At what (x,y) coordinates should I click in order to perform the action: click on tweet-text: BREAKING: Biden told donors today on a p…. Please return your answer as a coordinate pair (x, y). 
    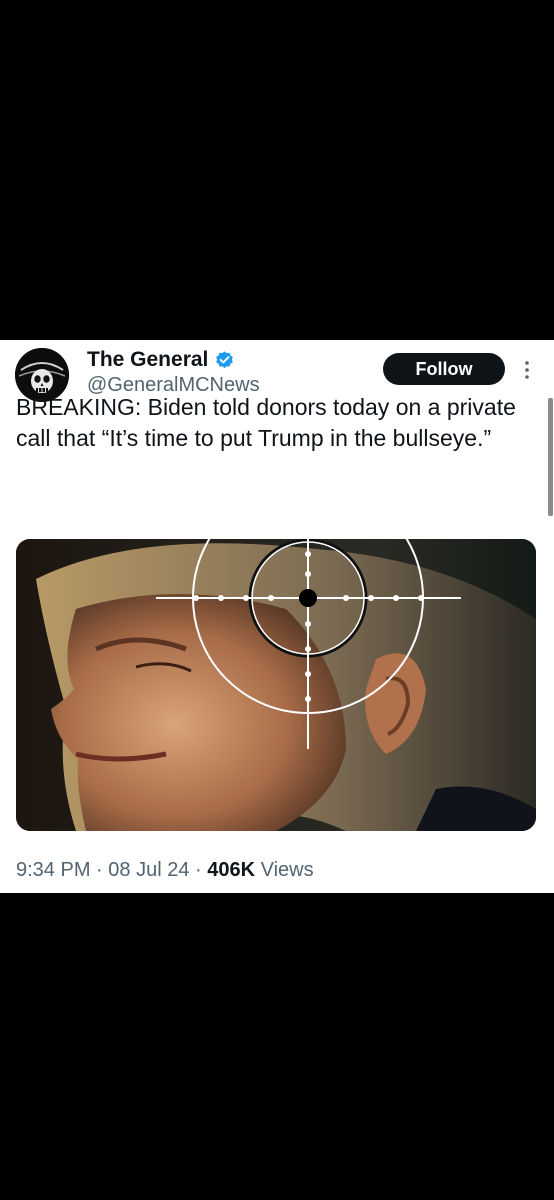
    Looking at the image, I should click on (266, 422).